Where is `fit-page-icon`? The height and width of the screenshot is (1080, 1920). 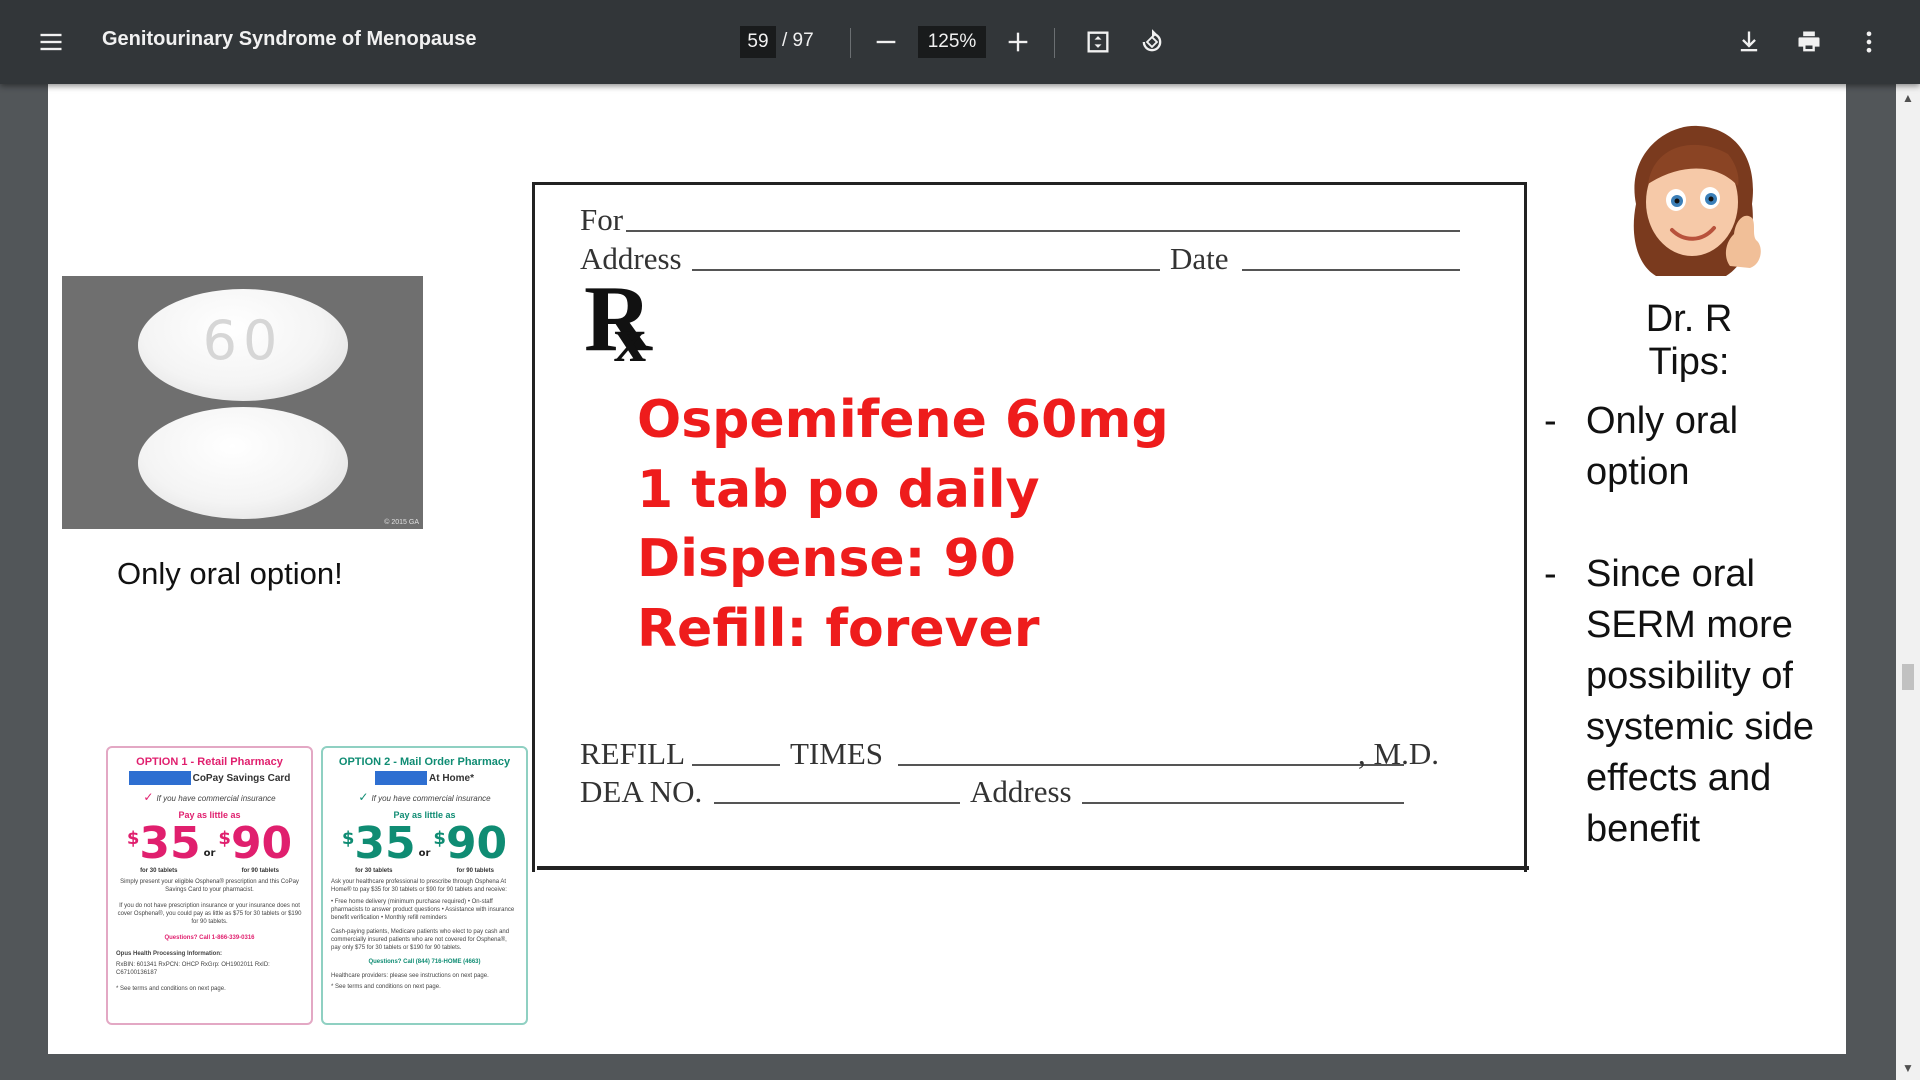
fit-page-icon is located at coordinates (1098, 42).